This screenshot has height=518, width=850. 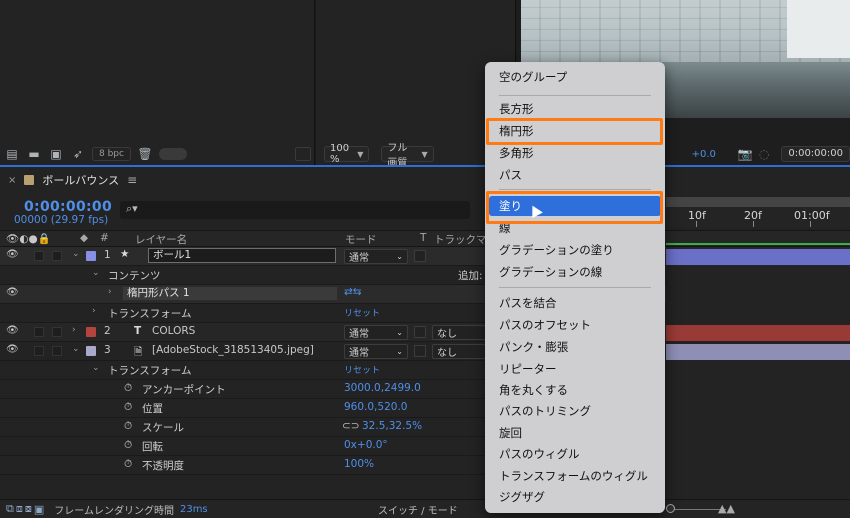 What do you see at coordinates (359, 464) in the screenshot?
I see `property-value: 100%` at bounding box center [359, 464].